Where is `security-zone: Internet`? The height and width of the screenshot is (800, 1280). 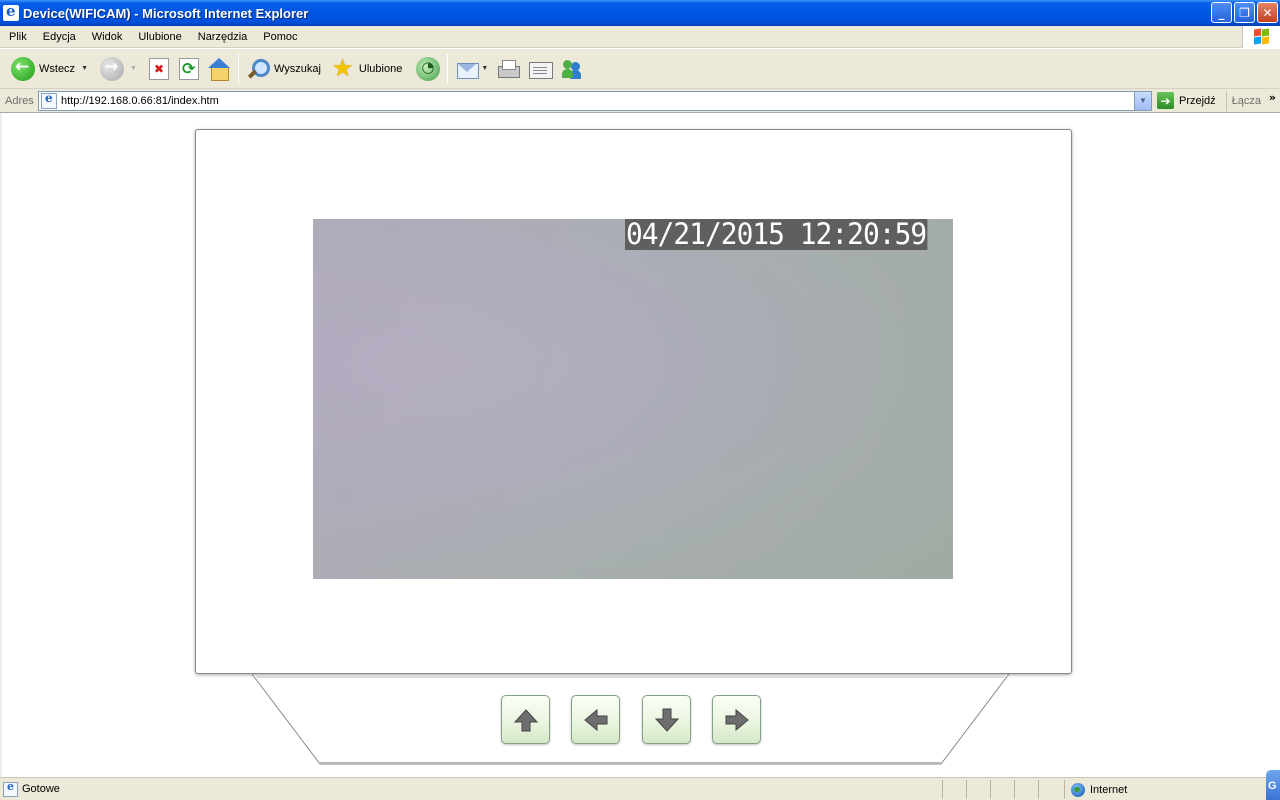
security-zone: Internet is located at coordinates (1164, 789).